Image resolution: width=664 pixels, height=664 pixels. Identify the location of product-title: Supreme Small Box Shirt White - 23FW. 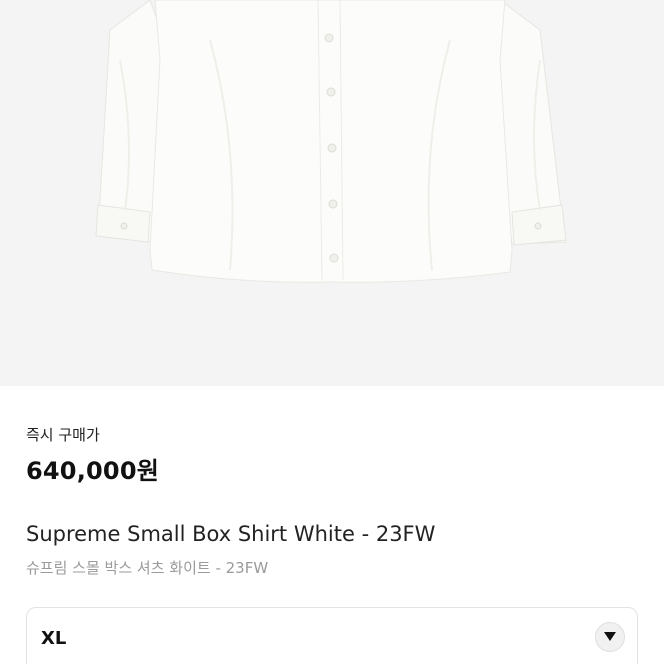
(231, 534).